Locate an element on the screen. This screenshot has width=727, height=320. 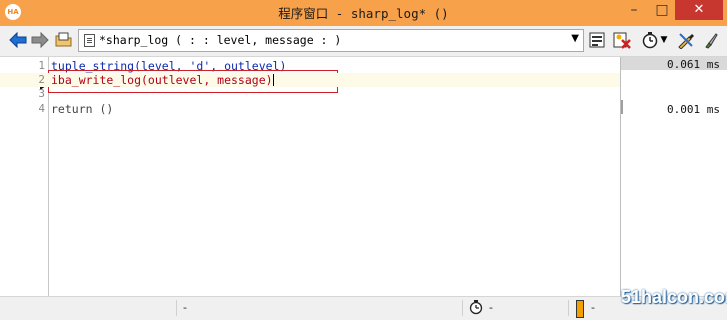
window-title: 程序窗口 - sharp_log* () is located at coordinates (363, 13).